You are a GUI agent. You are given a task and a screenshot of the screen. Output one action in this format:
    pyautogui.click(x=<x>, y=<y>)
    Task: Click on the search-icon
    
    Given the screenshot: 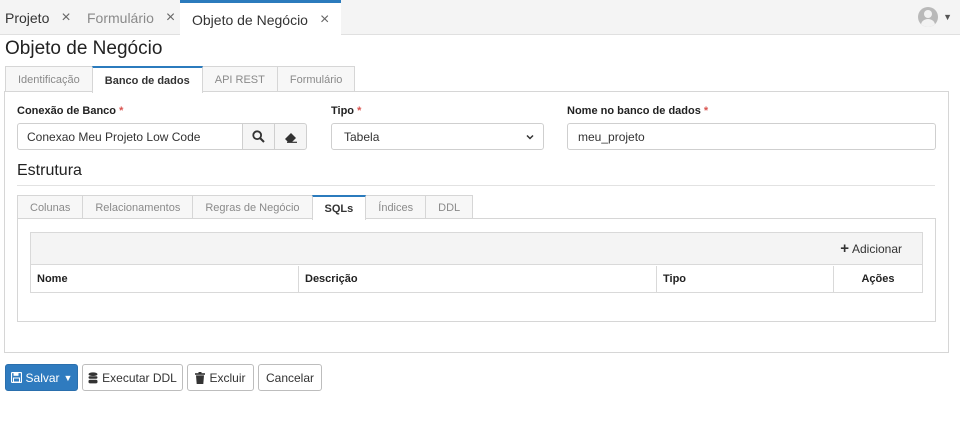 What is the action you would take?
    pyautogui.click(x=258, y=136)
    